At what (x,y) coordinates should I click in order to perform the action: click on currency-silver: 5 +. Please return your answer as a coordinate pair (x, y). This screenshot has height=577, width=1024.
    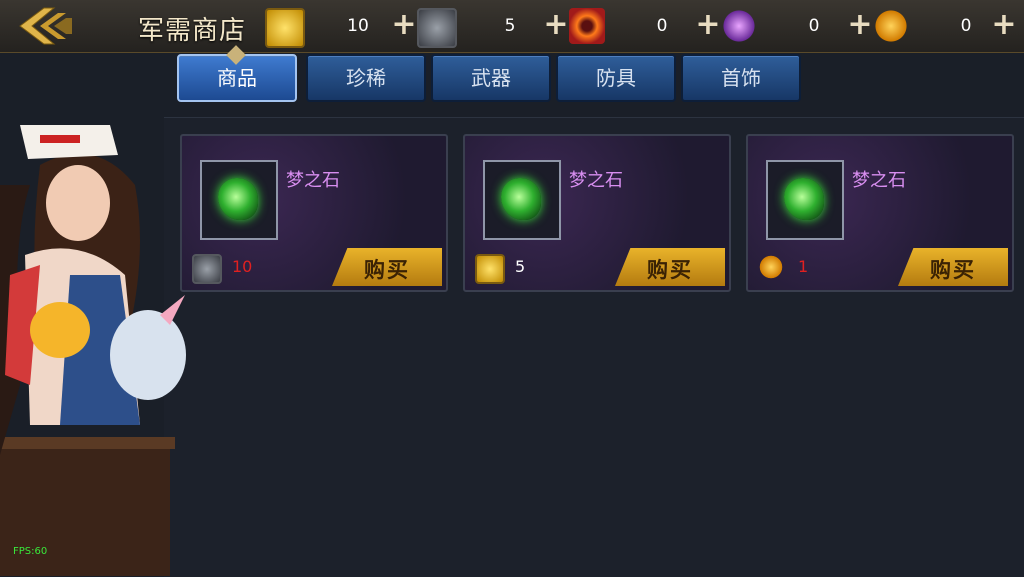
    Looking at the image, I should click on (497, 28).